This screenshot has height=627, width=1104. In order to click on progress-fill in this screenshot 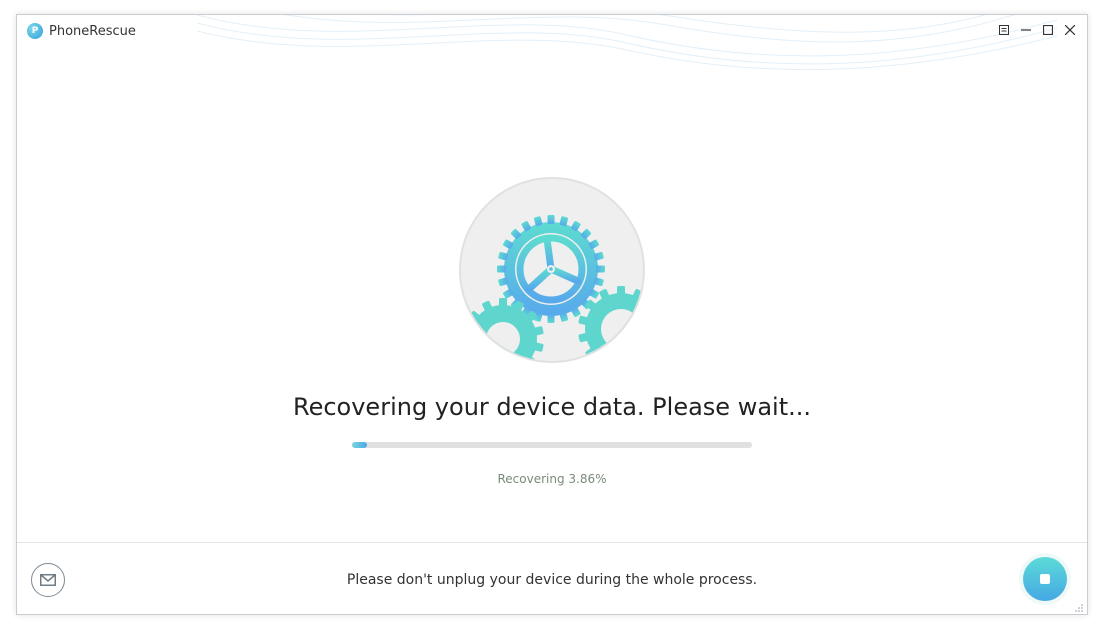, I will do `click(360, 445)`.